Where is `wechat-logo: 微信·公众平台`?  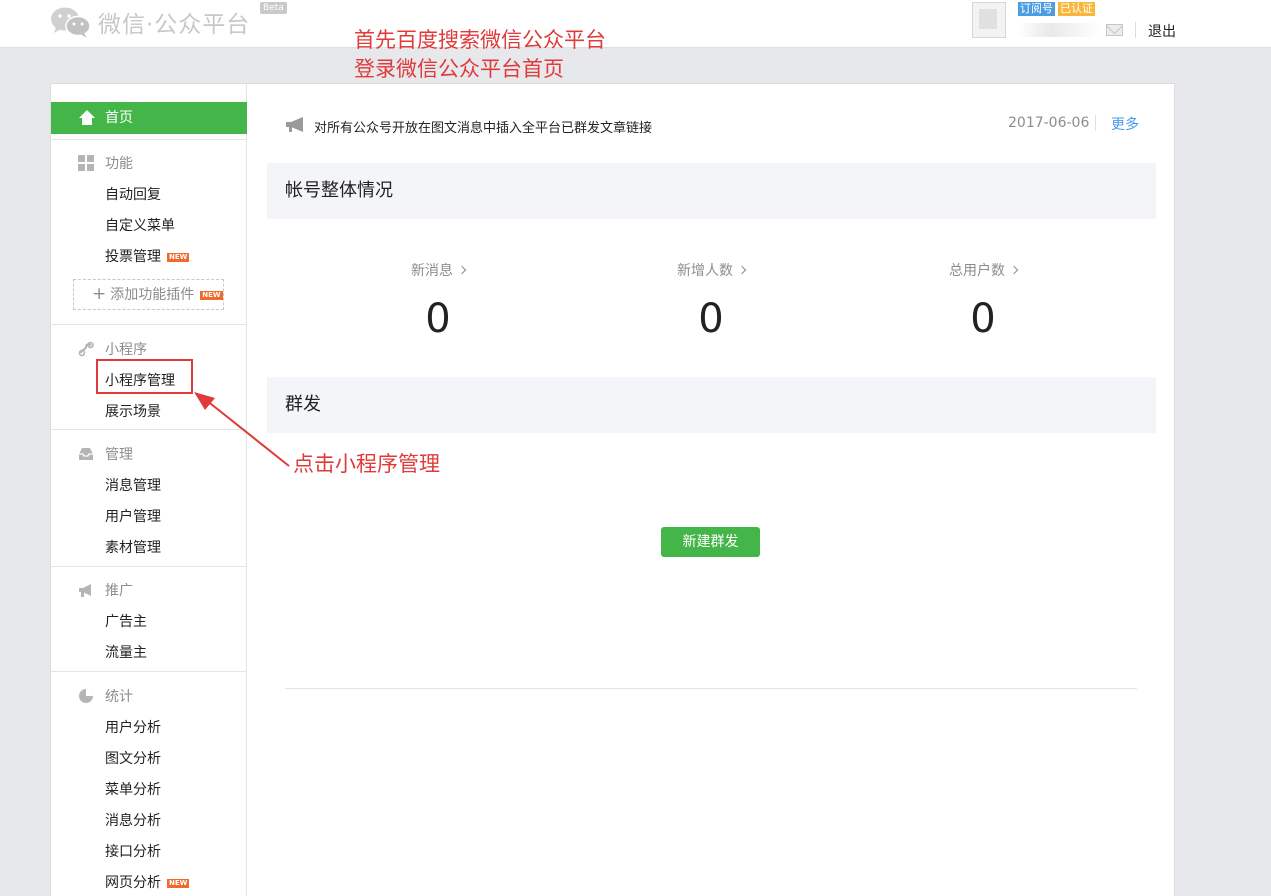 wechat-logo: 微信·公众平台 is located at coordinates (150, 22).